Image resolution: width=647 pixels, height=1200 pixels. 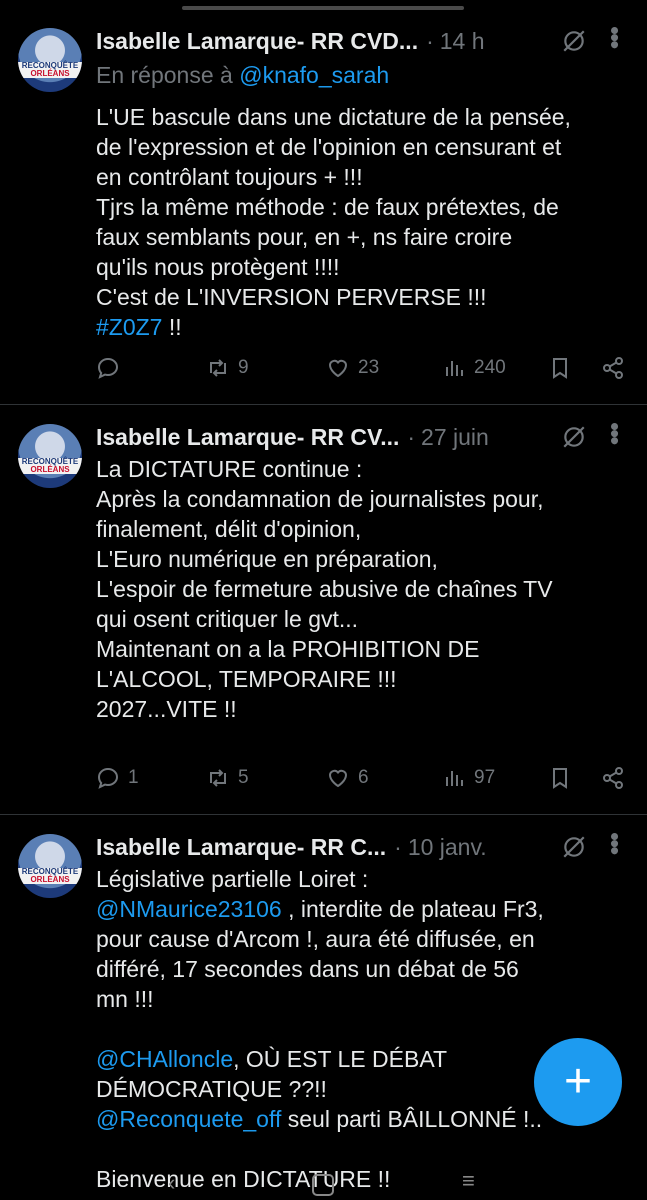 I want to click on plus-icon: +, so click(x=578, y=1081).